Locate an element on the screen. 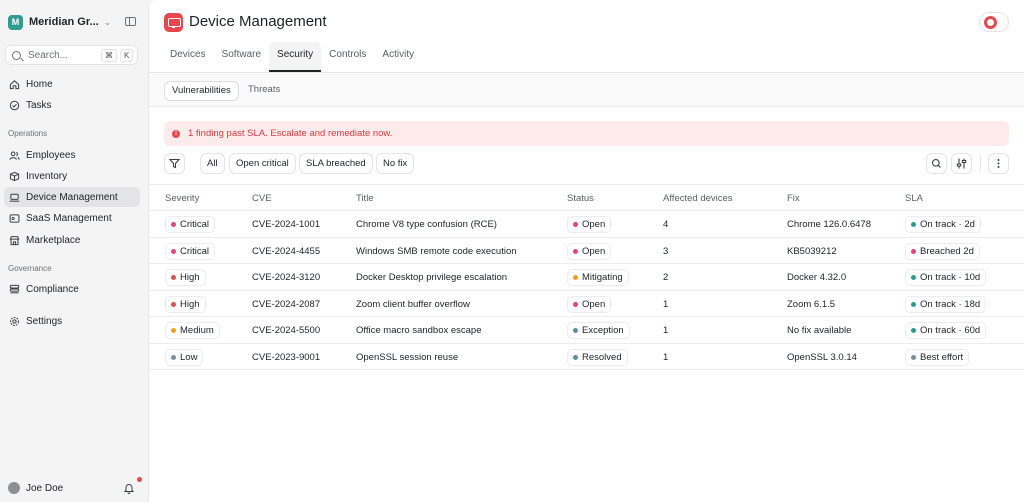  tab-security: Security is located at coordinates (295, 57).